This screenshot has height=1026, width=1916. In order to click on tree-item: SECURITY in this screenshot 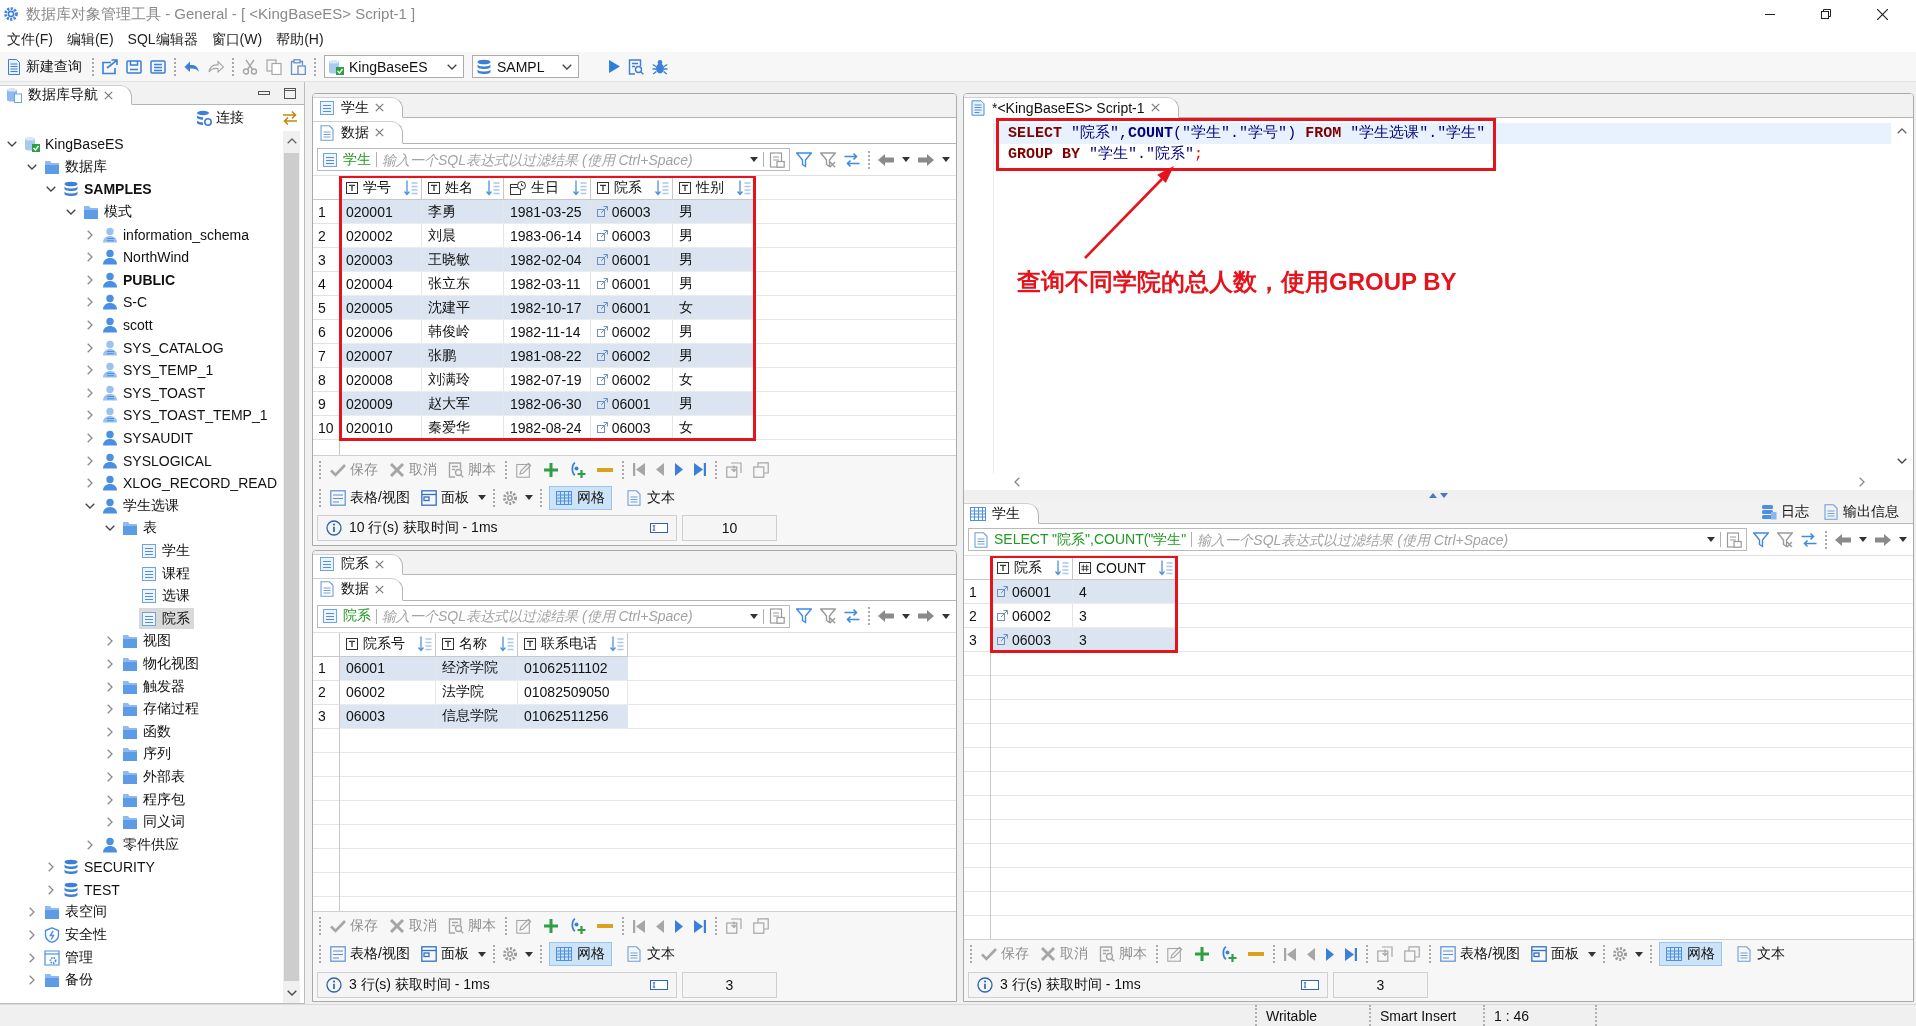, I will do `click(110, 867)`.